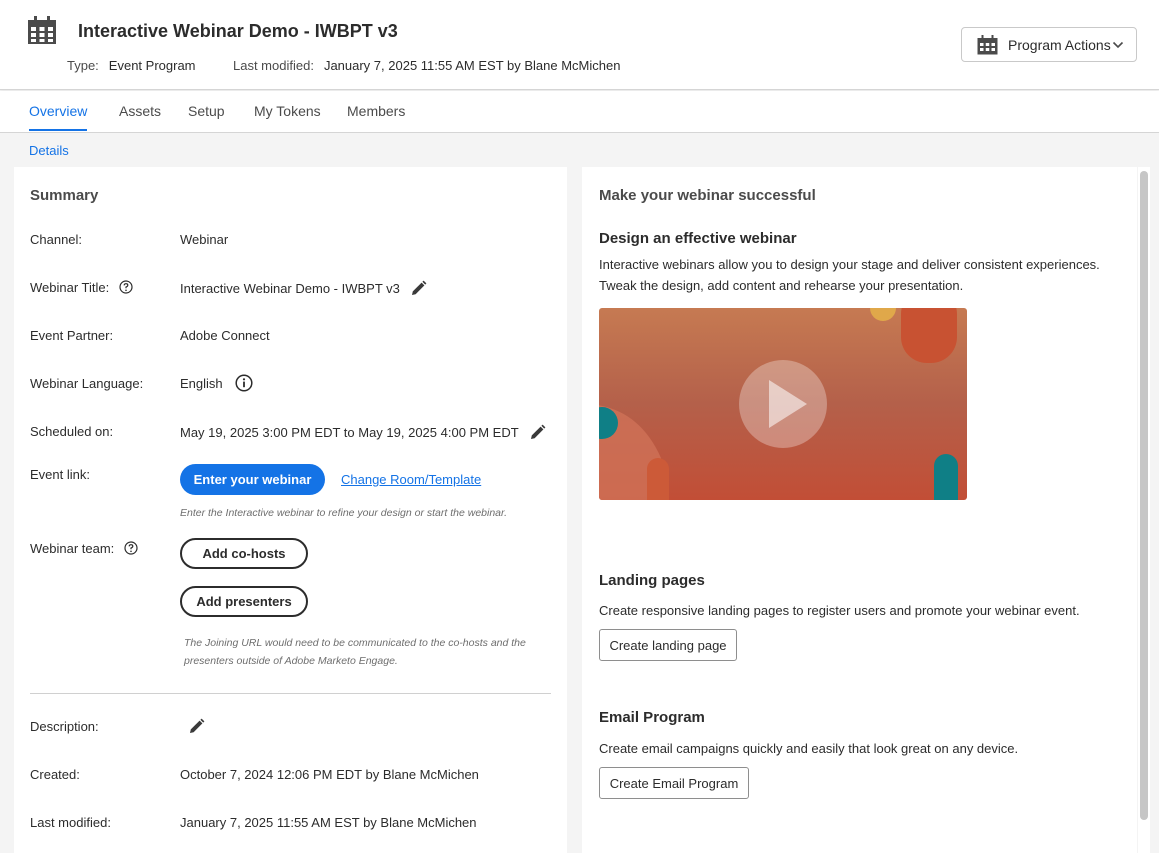 Image resolution: width=1159 pixels, height=853 pixels. What do you see at coordinates (1059, 44) in the screenshot?
I see `program-actions-label: Program Actions` at bounding box center [1059, 44].